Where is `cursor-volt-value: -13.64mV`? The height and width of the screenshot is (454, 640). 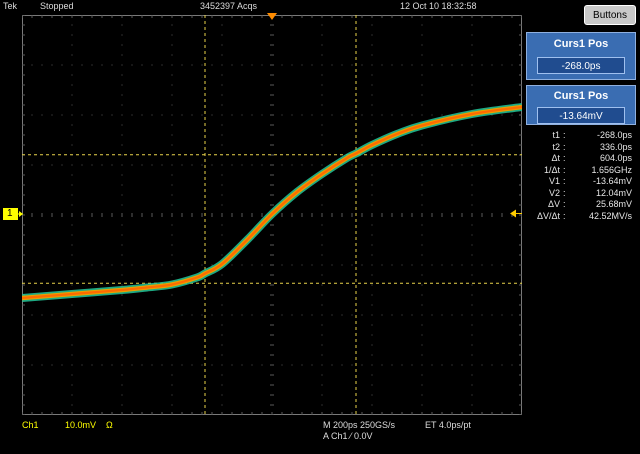 cursor-volt-value: -13.64mV is located at coordinates (581, 115).